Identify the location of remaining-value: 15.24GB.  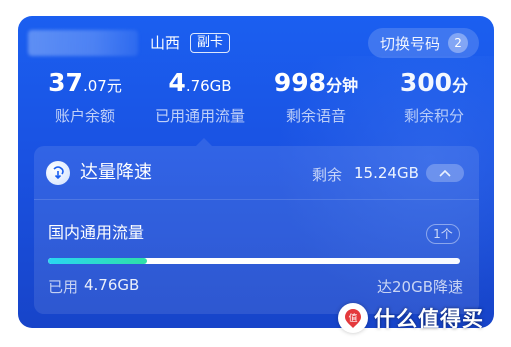
(386, 173).